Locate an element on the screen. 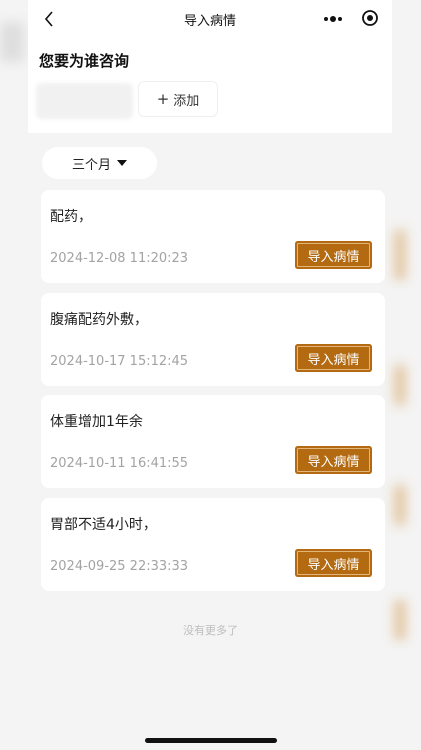 The width and height of the screenshot is (421, 750). period-selected-value: 三个月 is located at coordinates (91, 165).